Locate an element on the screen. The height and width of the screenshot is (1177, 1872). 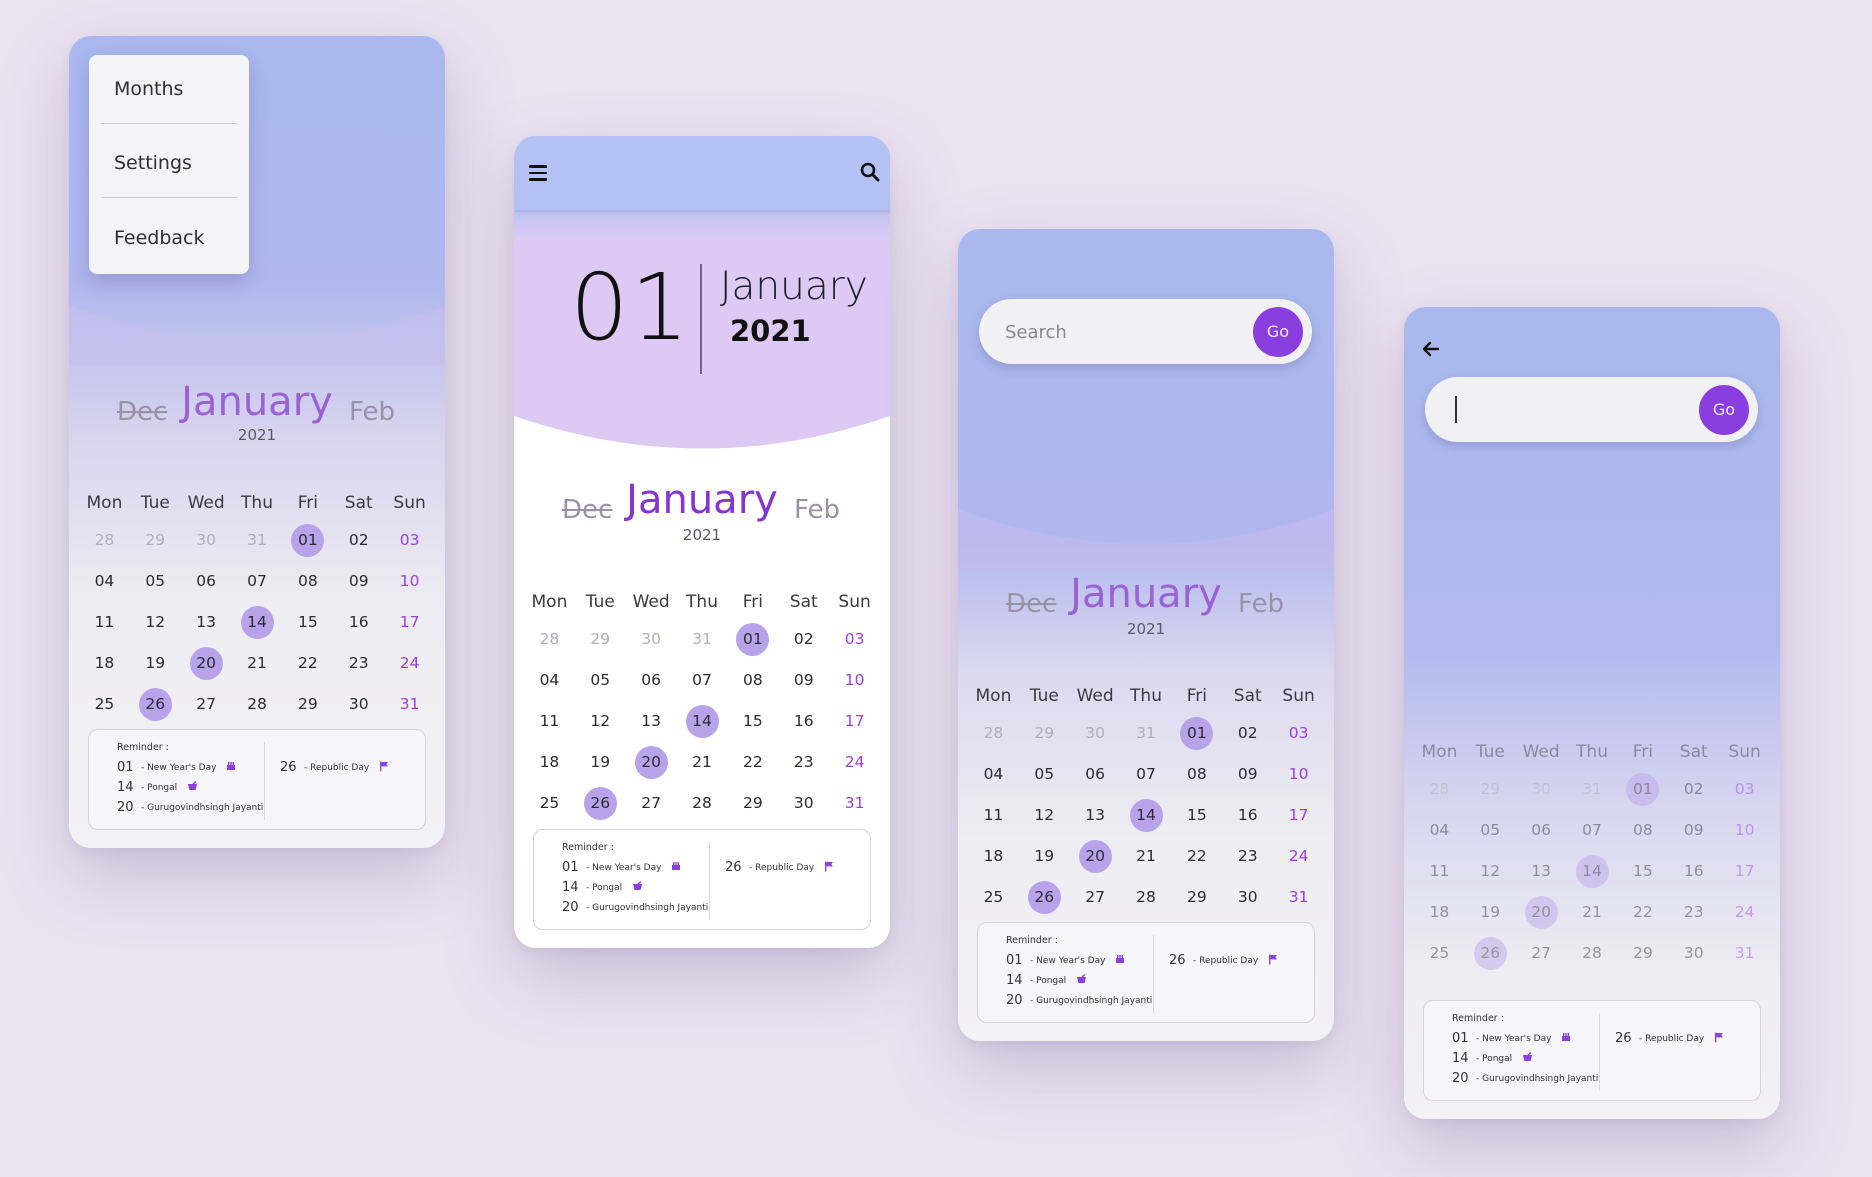
calendar-day: 17 is located at coordinates (1744, 871).